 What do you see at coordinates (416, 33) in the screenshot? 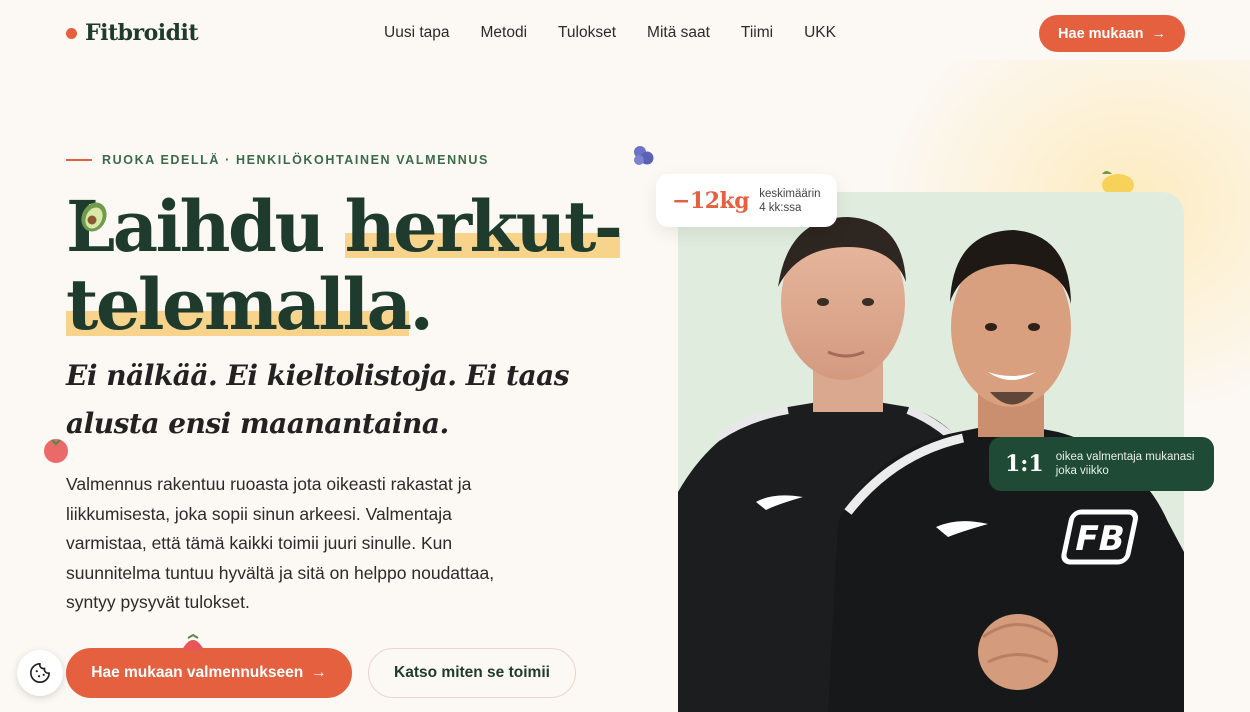
I see `nav-item-uusi-tapa: Uusi tapa` at bounding box center [416, 33].